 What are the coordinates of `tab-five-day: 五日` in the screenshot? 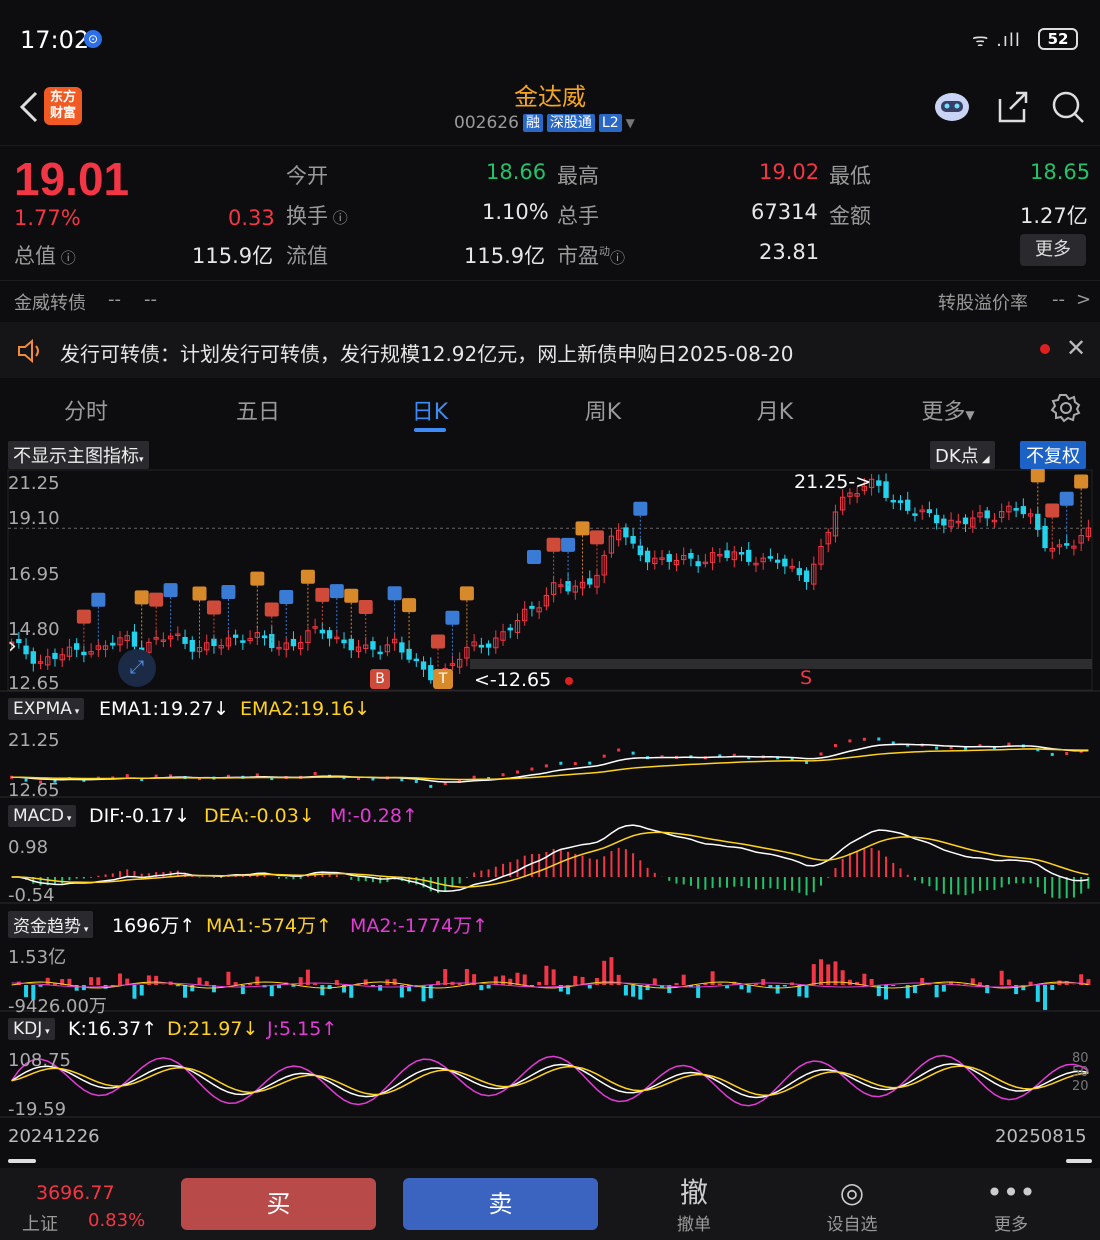 It's located at (258, 410).